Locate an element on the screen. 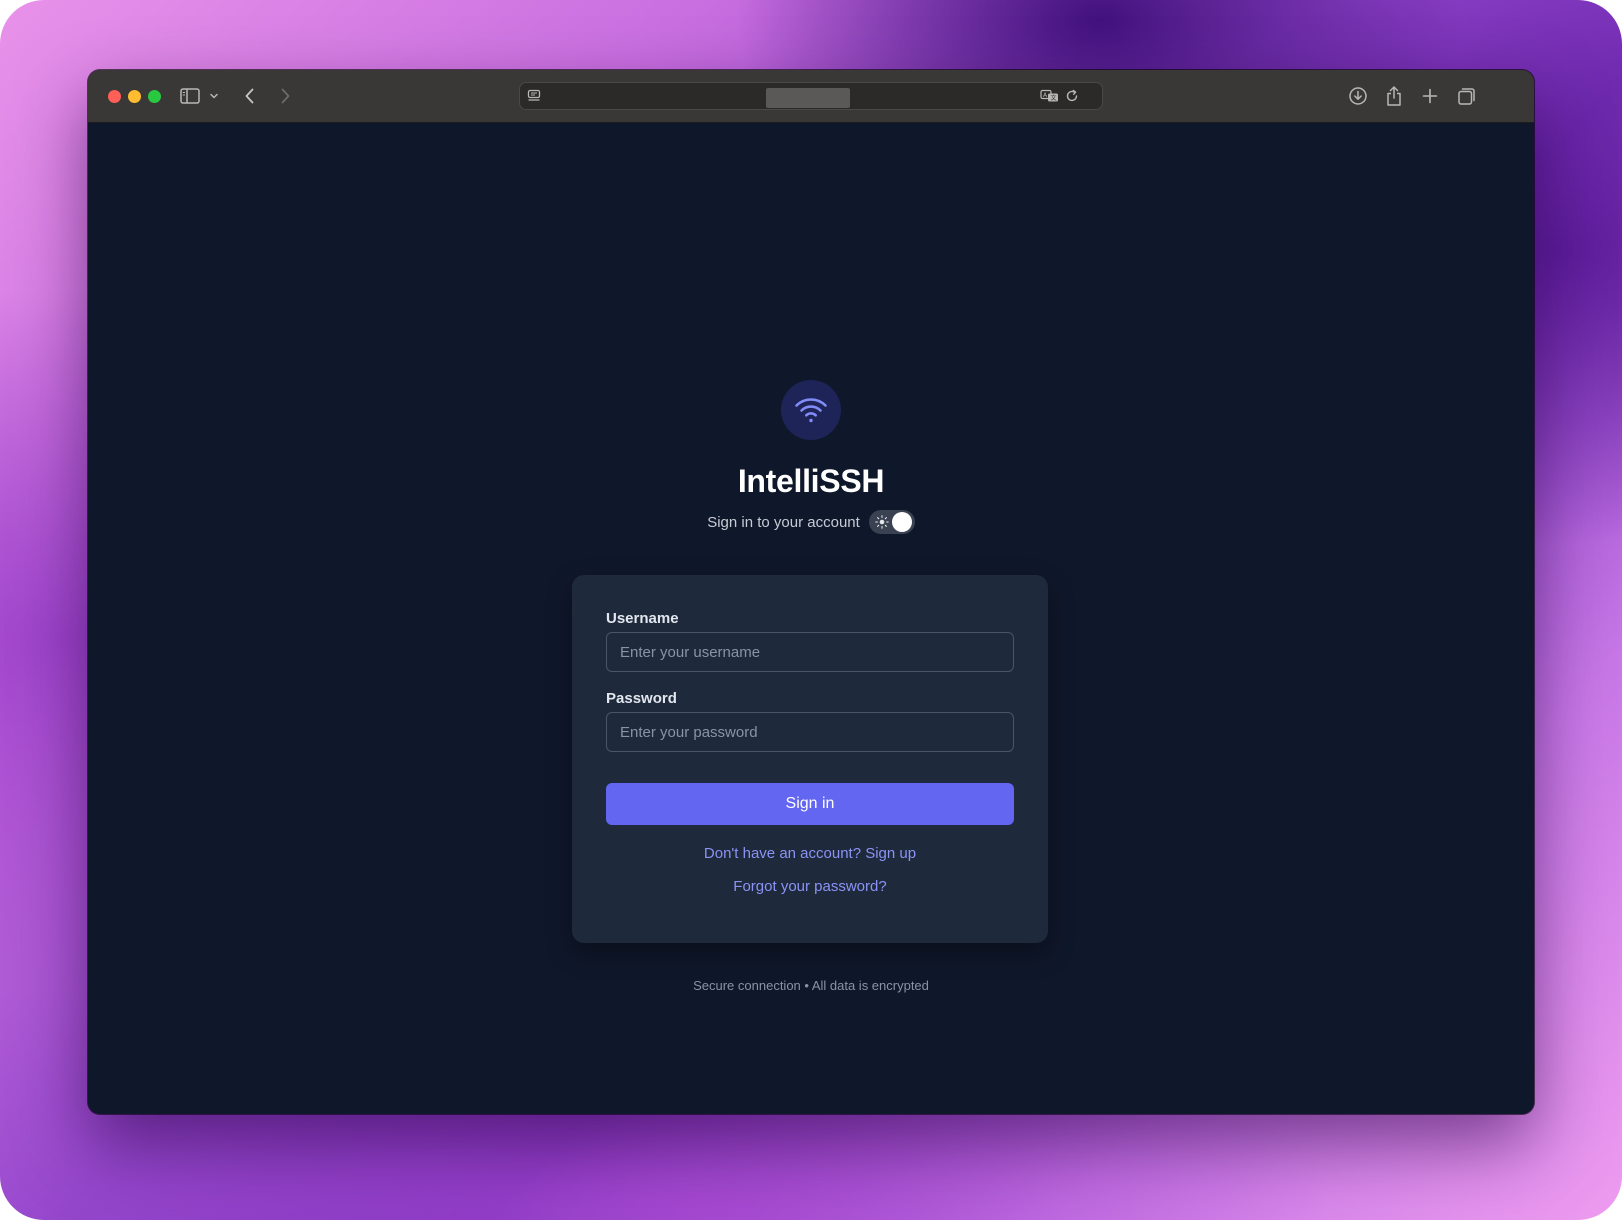 This screenshot has height=1220, width=1622. subtitle-row: Sign in to your account is located at coordinates (811, 522).